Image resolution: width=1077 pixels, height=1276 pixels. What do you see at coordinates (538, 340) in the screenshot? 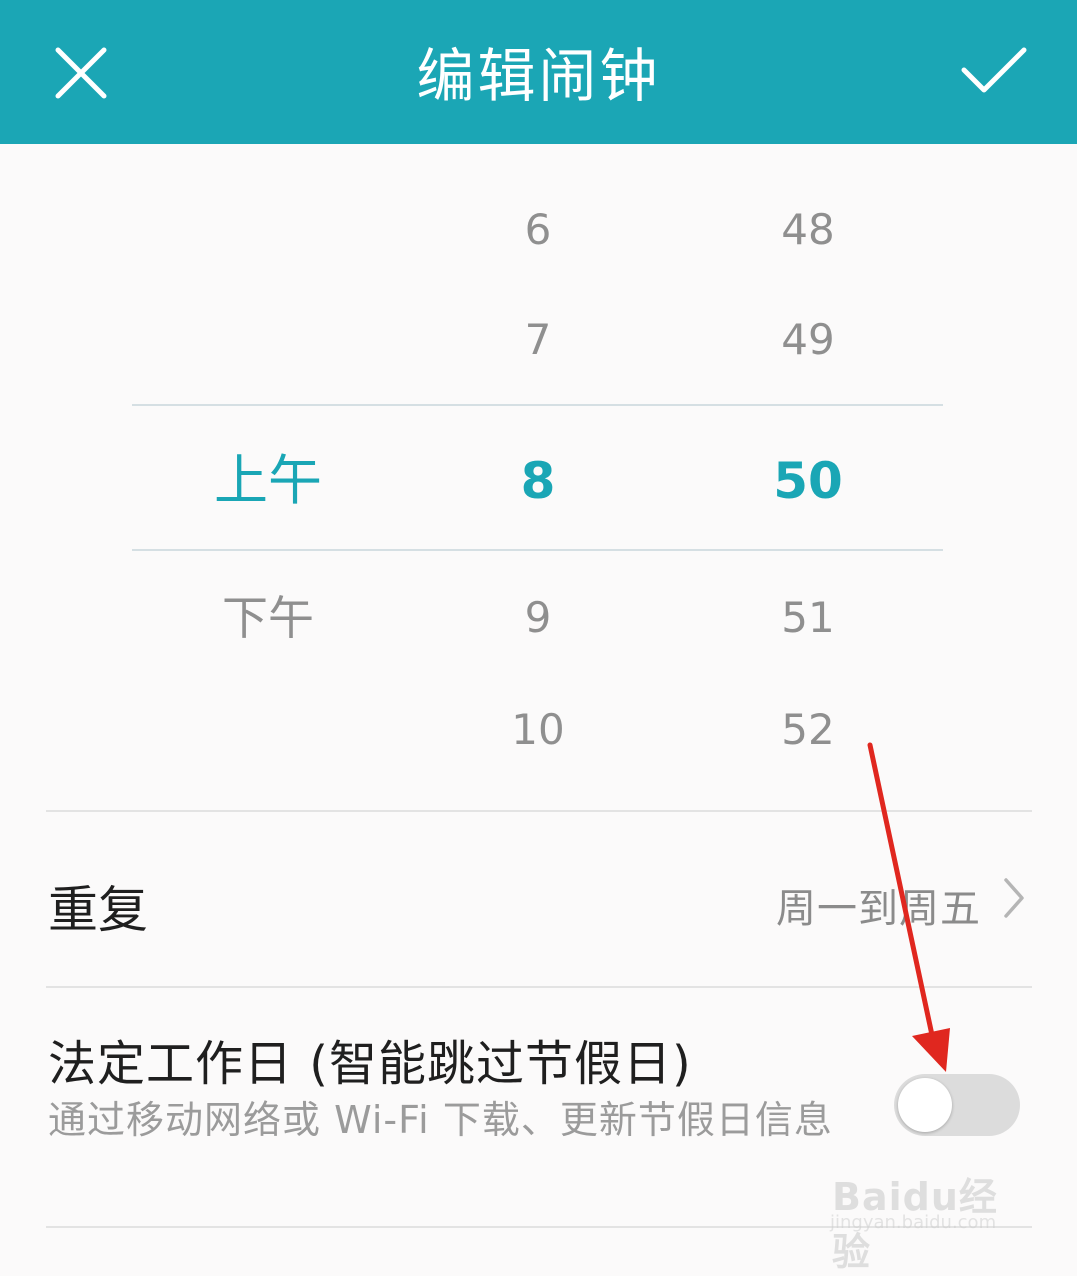
I see `hour-option: 7` at bounding box center [538, 340].